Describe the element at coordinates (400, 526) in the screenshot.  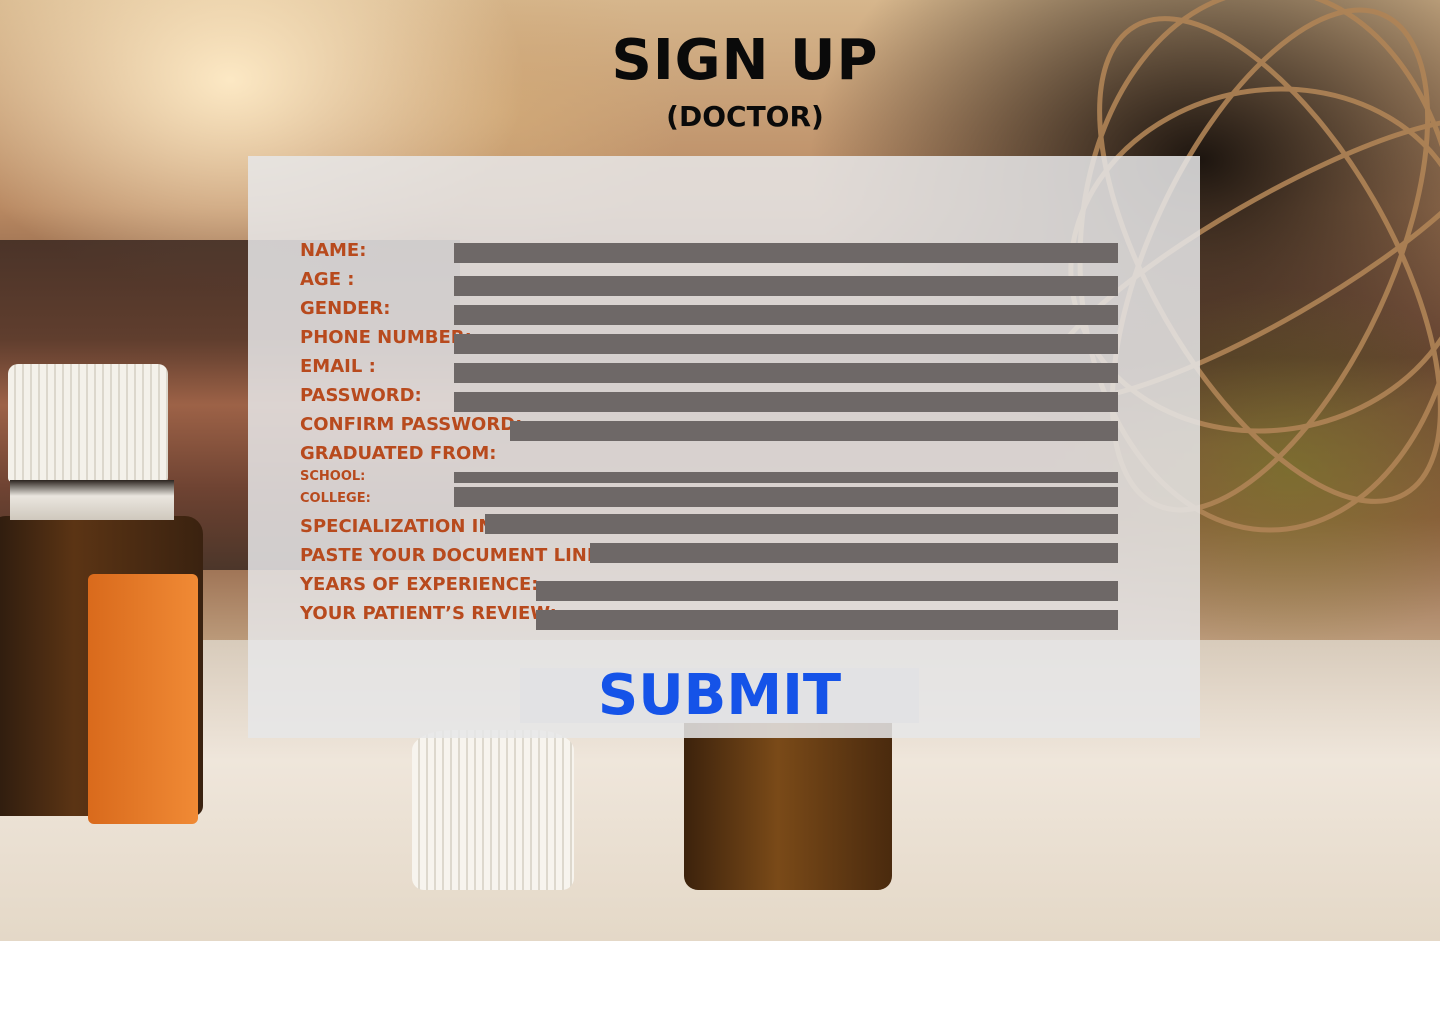
I see `specialization-label: SPECIALIZATION IN:` at that location.